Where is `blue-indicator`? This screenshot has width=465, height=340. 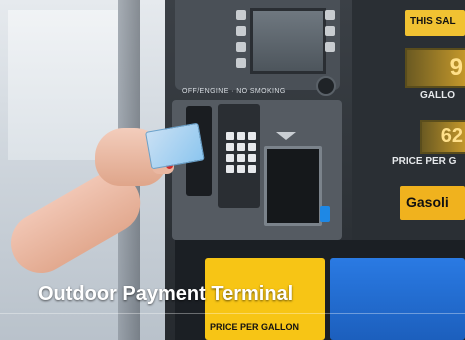
blue-indicator is located at coordinates (325, 214).